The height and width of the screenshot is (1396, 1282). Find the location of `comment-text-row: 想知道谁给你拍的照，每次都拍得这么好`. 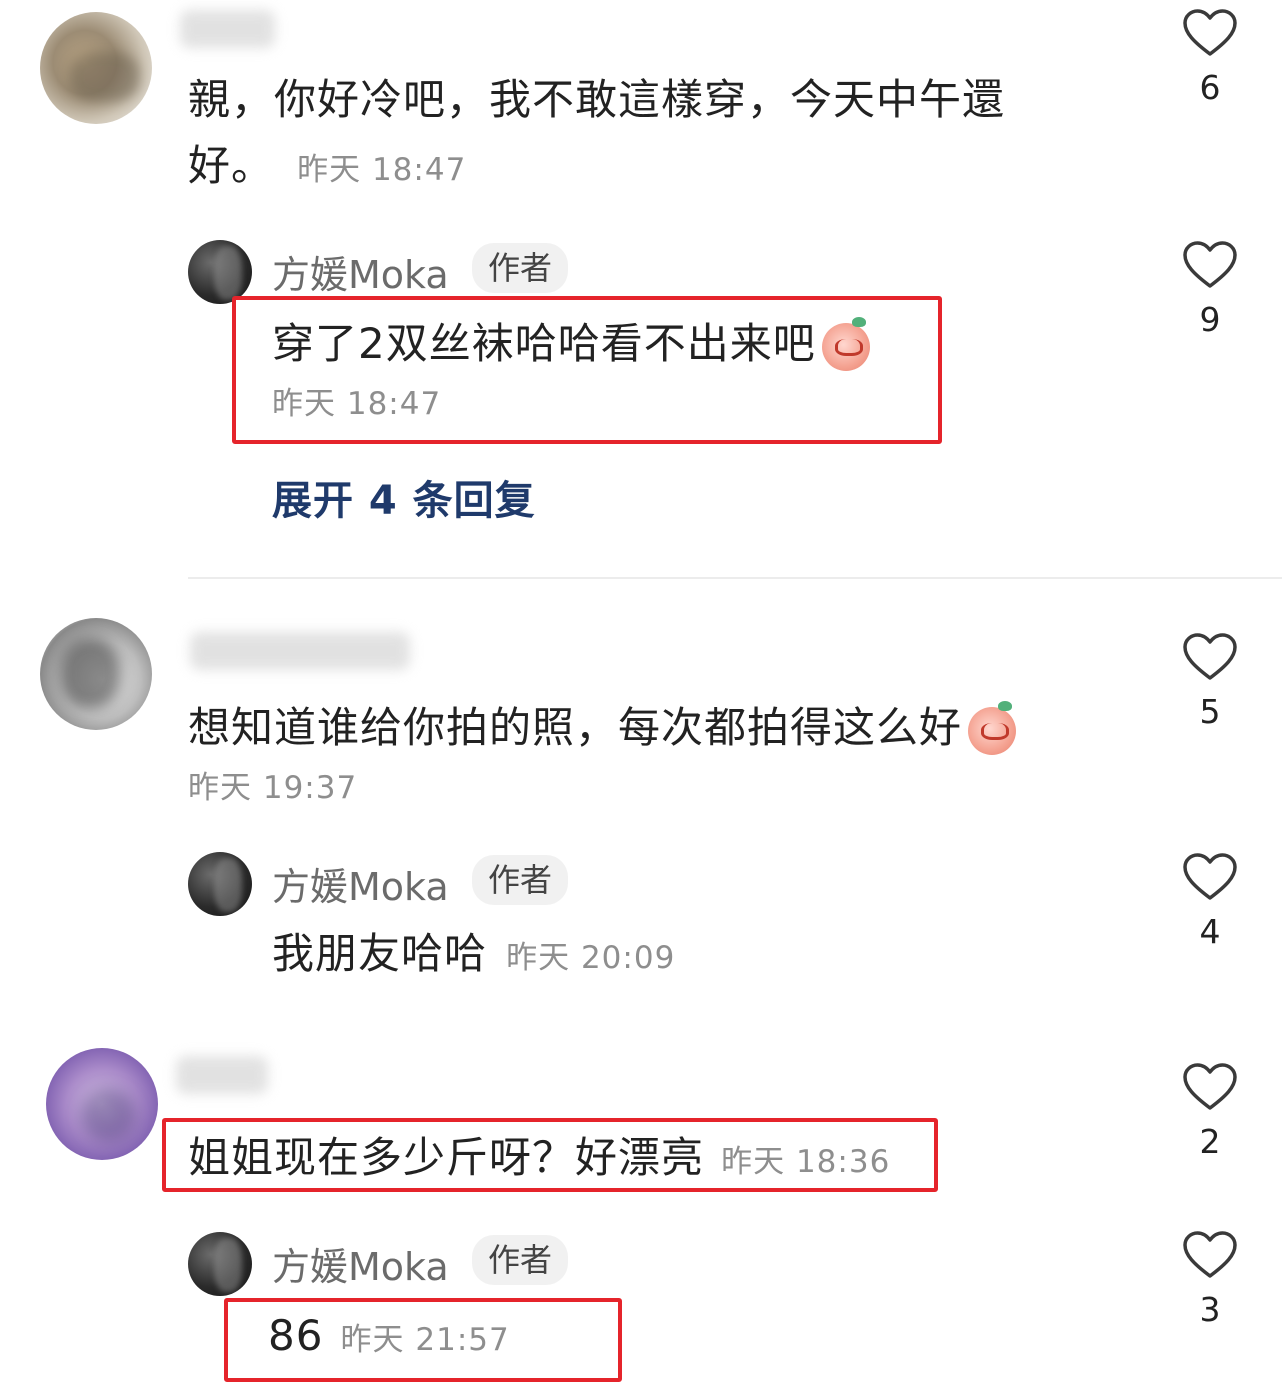

comment-text-row: 想知道谁给你拍的照，每次都拍得这么好 is located at coordinates (602, 728).